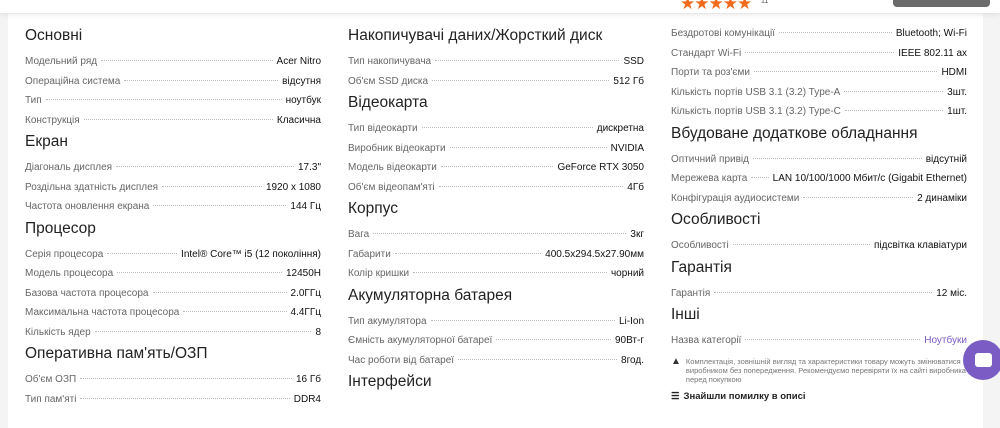 The image size is (1000, 428). Describe the element at coordinates (60, 228) in the screenshot. I see `section-heading: Процесор` at that location.